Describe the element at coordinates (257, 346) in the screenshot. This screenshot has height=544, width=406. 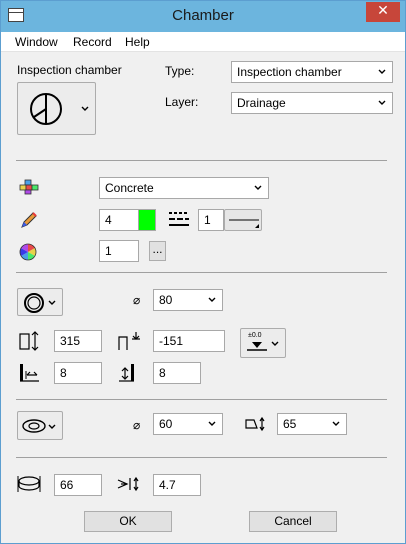
I see `level-reference-icon` at that location.